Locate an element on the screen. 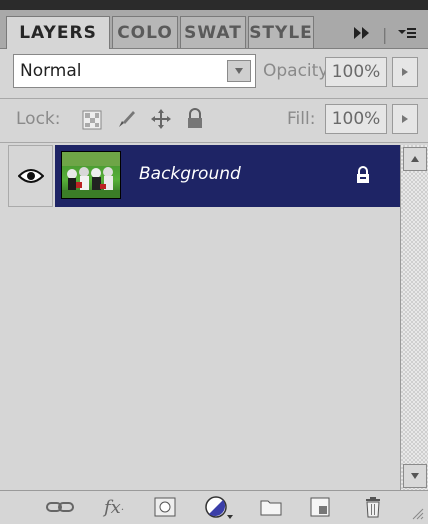 Image resolution: width=428 pixels, height=524 pixels. scroll-down-icon is located at coordinates (415, 476).